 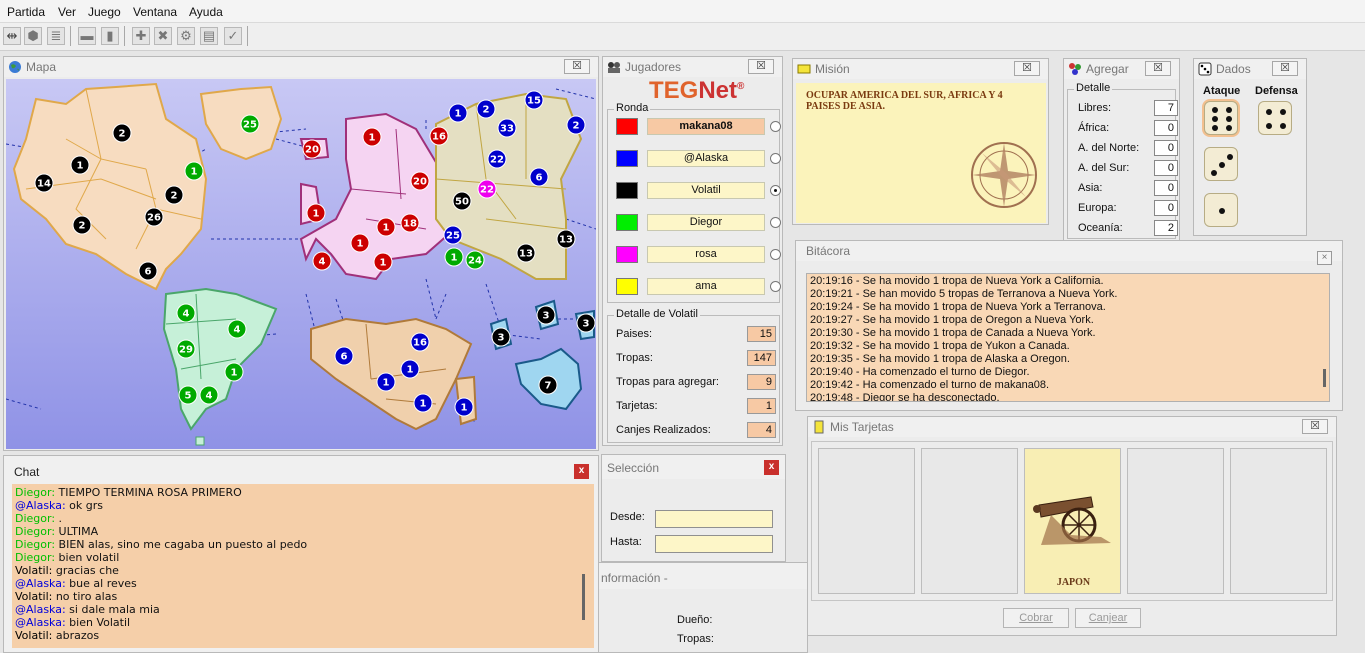 I want to click on cobrar-button: Cobrar, so click(x=1036, y=618).